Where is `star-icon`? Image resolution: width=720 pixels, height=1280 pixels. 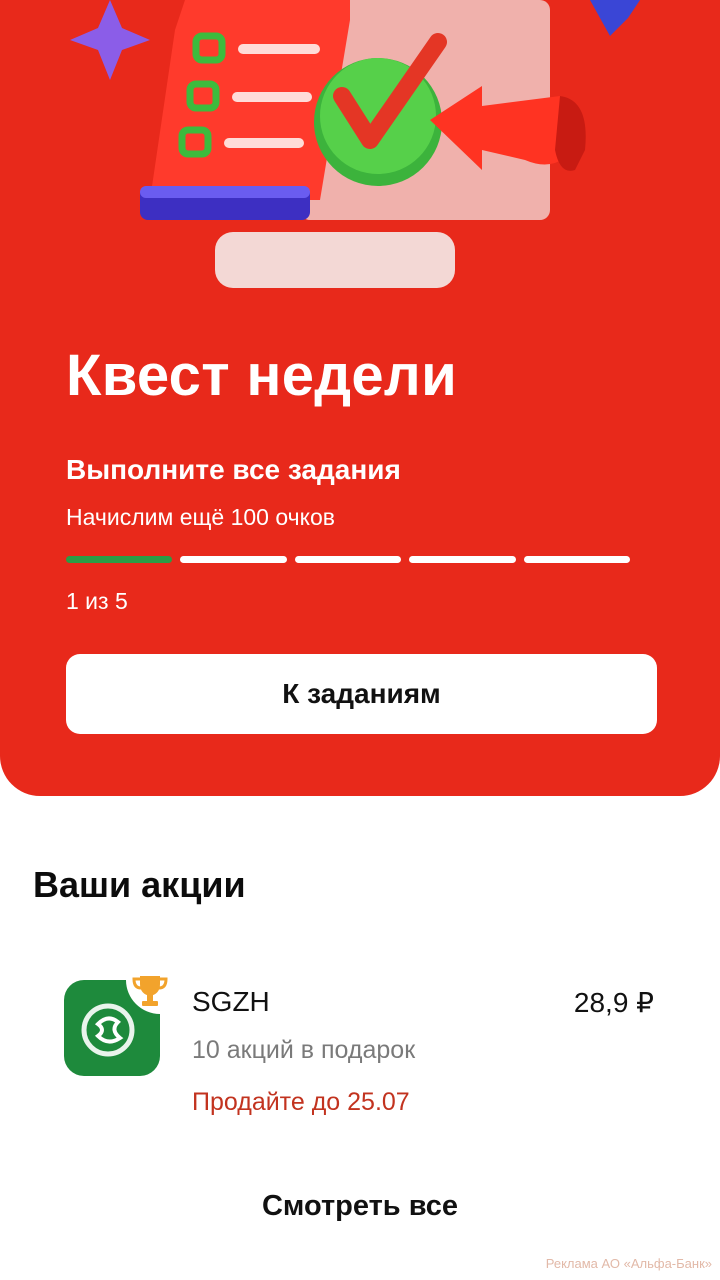
star-icon is located at coordinates (110, 40).